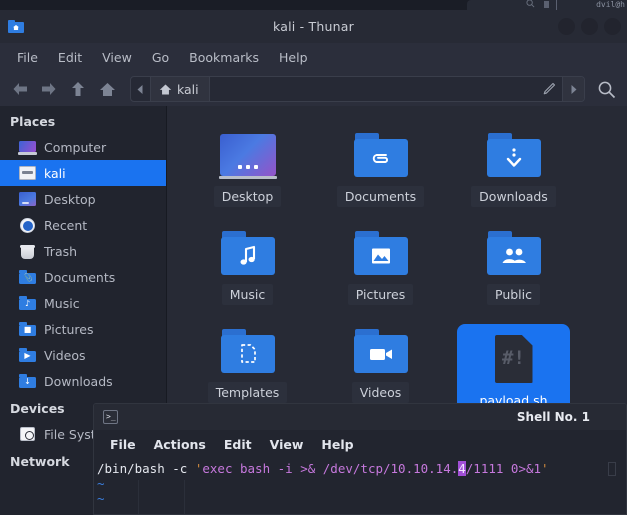  I want to click on paperclip-folder-icon, so click(380, 155).